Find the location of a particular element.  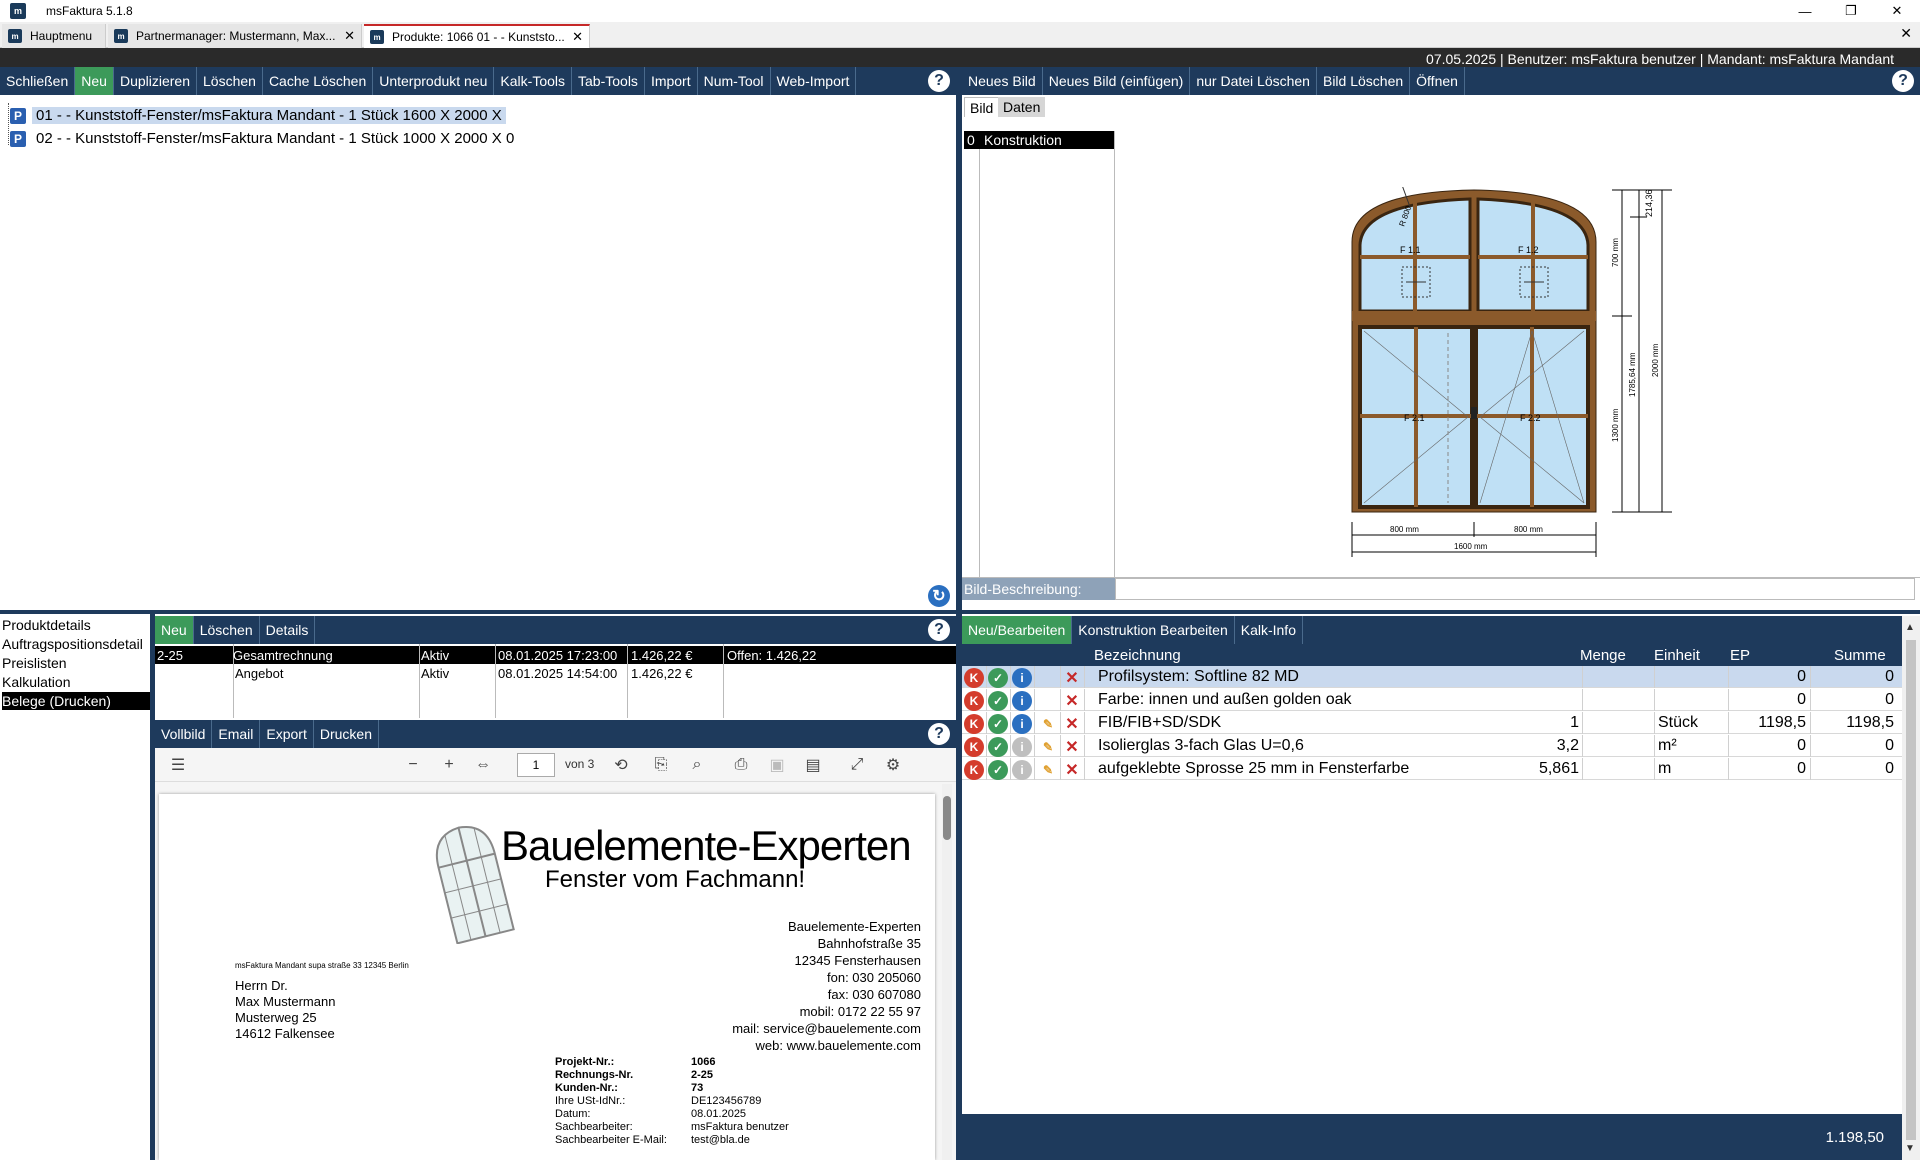

page-view-icon: ⎘ is located at coordinates (661, 765).